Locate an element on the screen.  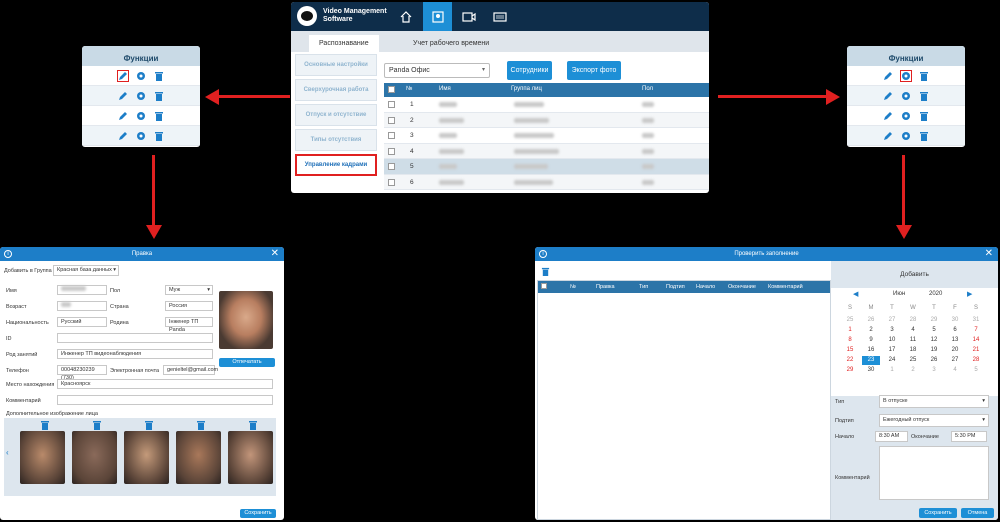
calendar-day: 8 is located at coordinates (850, 340).